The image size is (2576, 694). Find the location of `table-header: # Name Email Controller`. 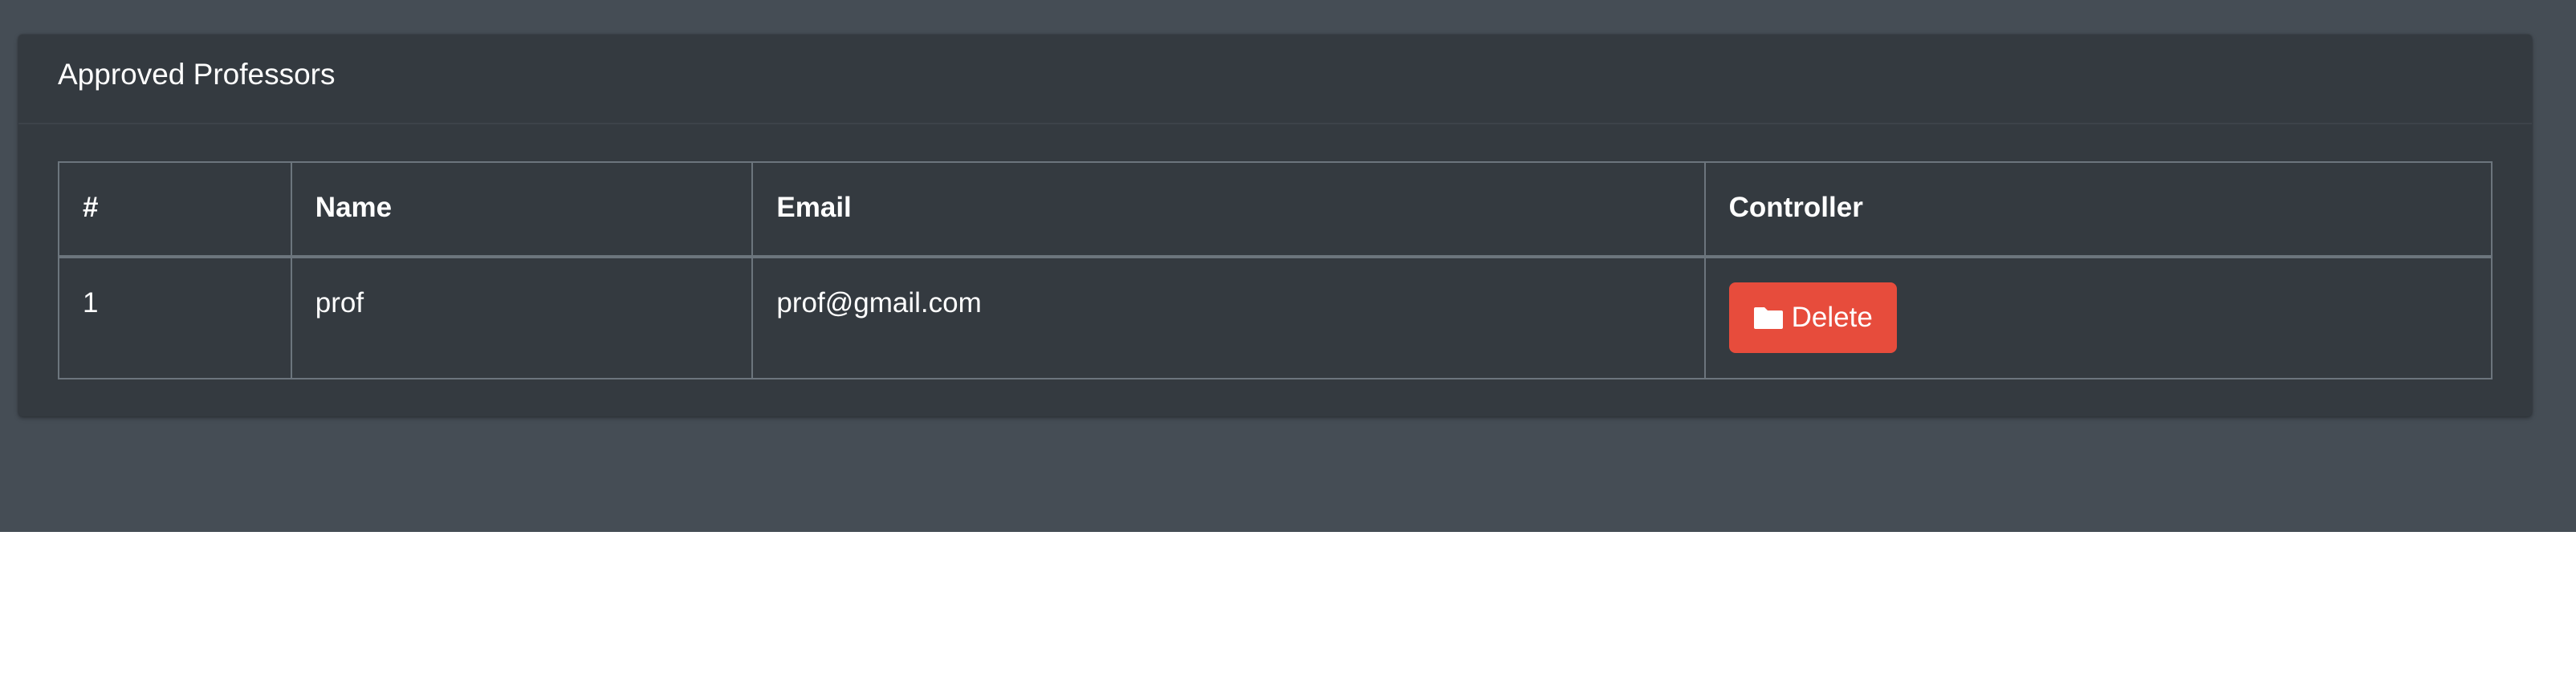

table-header: # Name Email Controller is located at coordinates (1275, 209).